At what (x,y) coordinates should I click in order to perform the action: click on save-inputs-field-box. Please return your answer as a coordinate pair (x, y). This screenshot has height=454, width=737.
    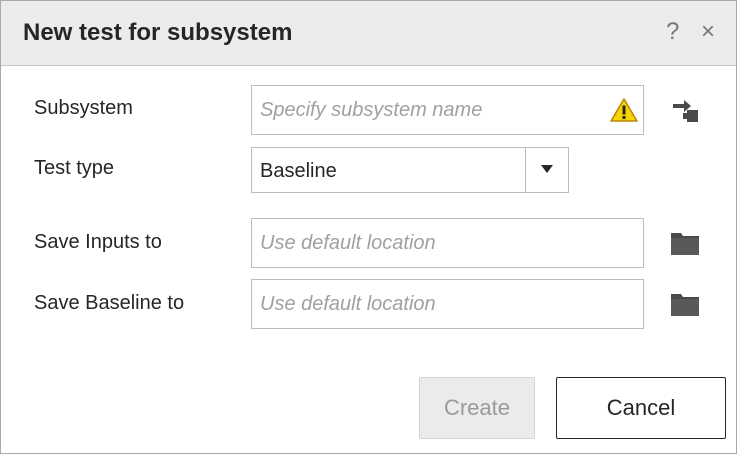
    Looking at the image, I should click on (447, 243).